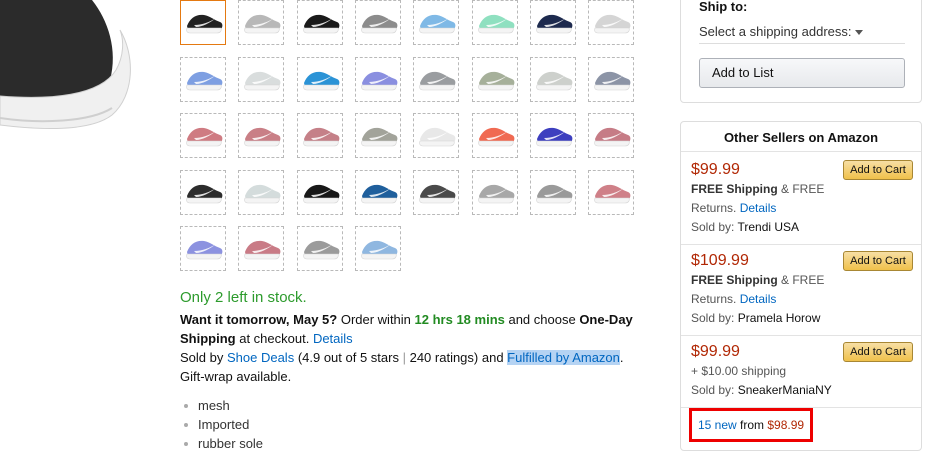 This screenshot has height=453, width=927. I want to click on product-main-image, so click(70, 67).